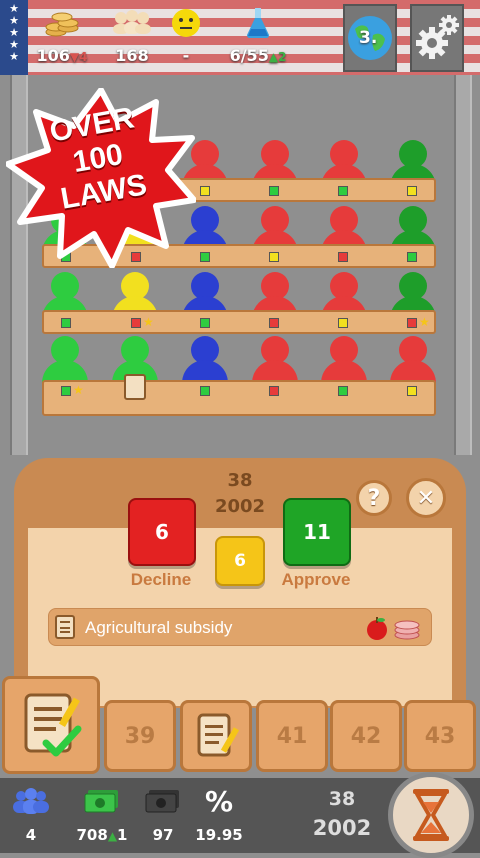 The image size is (480, 858). I want to click on turn-year: 2002, so click(342, 828).